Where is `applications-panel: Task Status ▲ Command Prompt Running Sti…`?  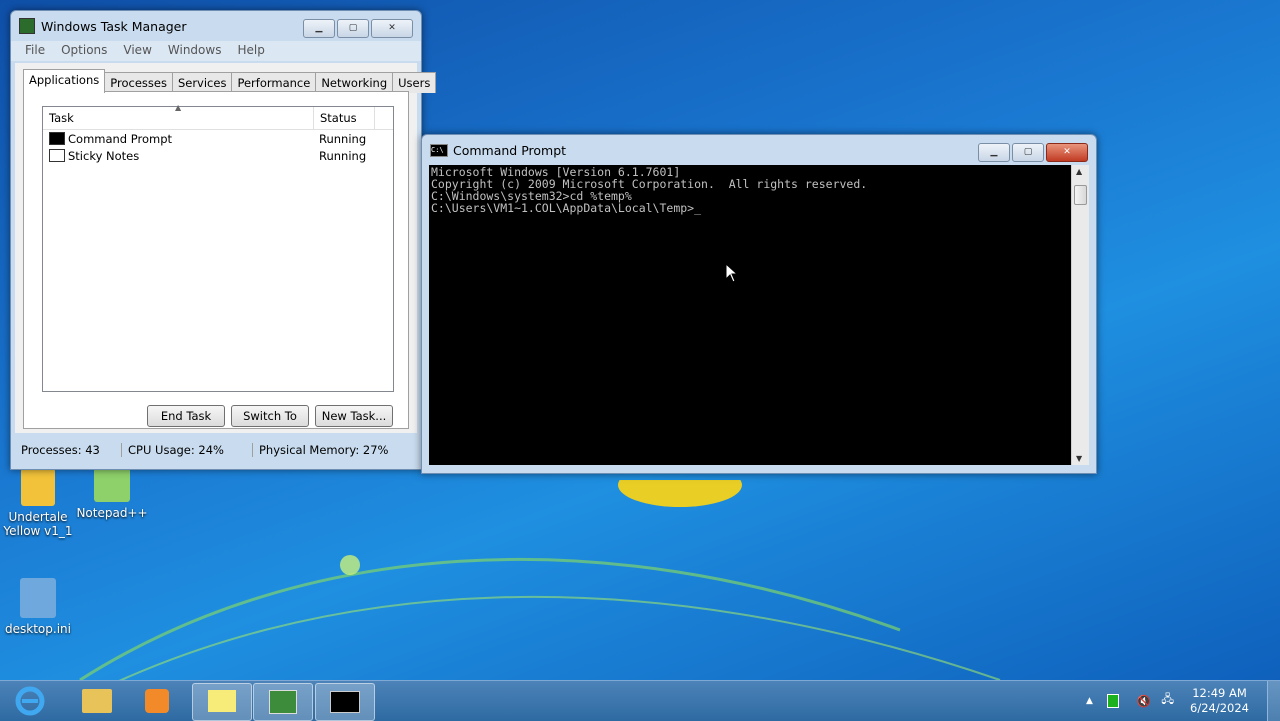 applications-panel: Task Status ▲ Command Prompt Running Sti… is located at coordinates (216, 260).